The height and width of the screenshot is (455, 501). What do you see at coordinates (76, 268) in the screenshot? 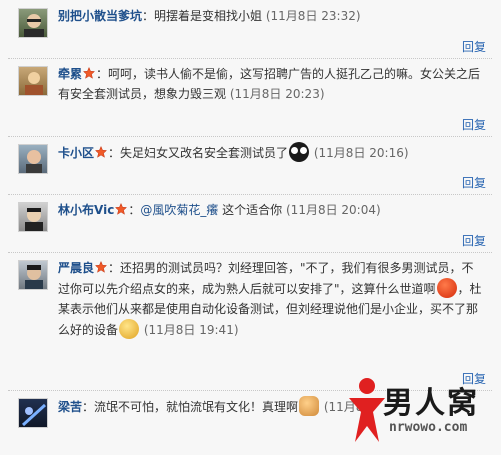
I see `commenter-name: 严晨良` at bounding box center [76, 268].